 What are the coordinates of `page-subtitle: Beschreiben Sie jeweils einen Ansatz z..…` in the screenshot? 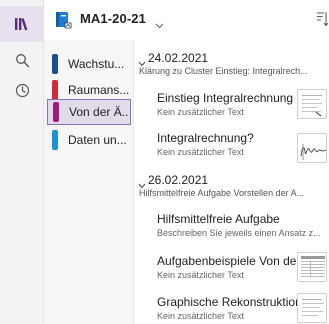 It's located at (239, 233).